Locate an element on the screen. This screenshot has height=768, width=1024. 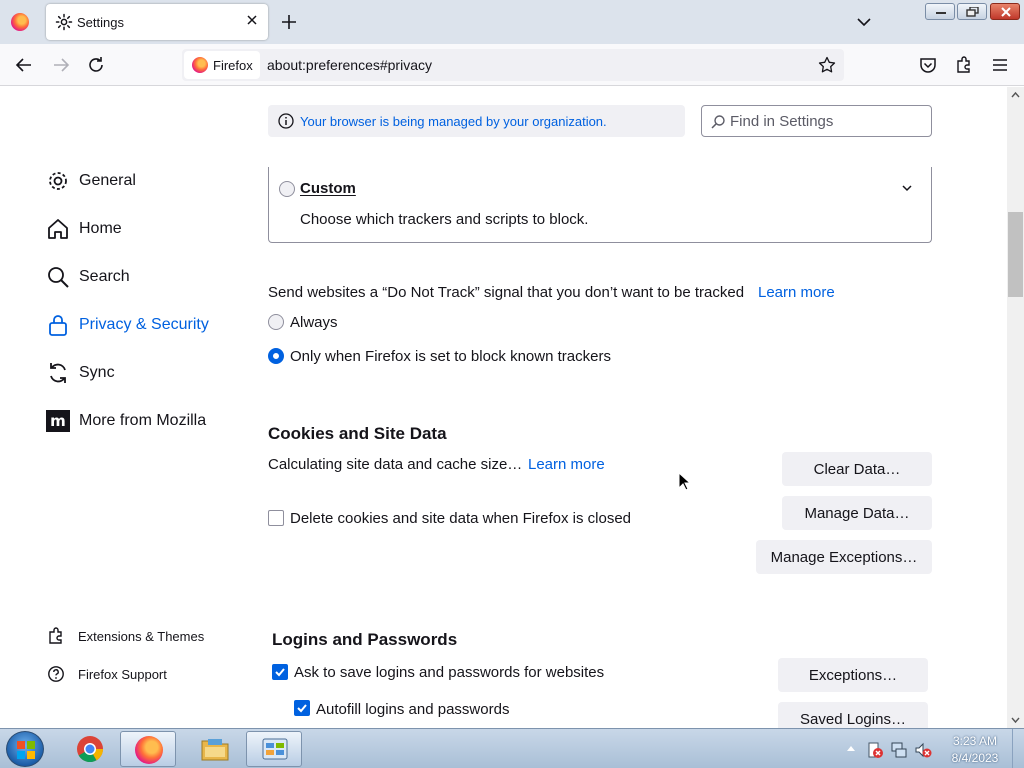
sidebar-extensions-themes-link: Extensions & Themes is located at coordinates (125, 636).